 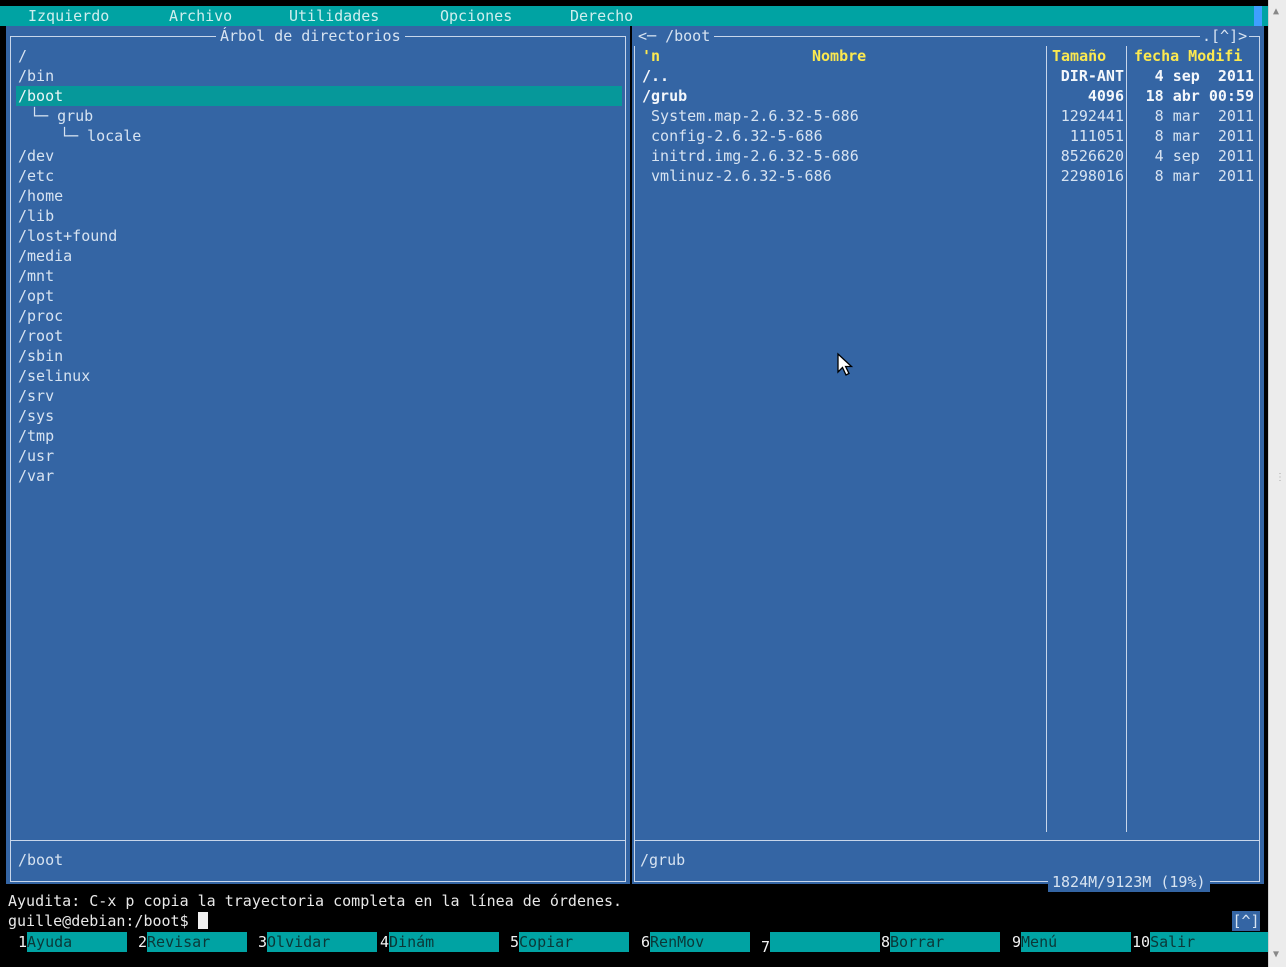 I want to click on file-name: config-2.6.32-5-686, so click(x=732, y=136).